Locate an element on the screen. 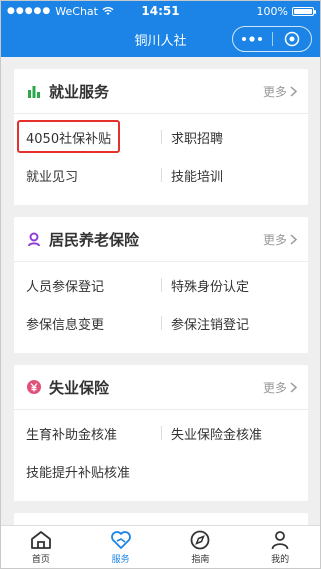  tab-mine: 我的 is located at coordinates (280, 547).